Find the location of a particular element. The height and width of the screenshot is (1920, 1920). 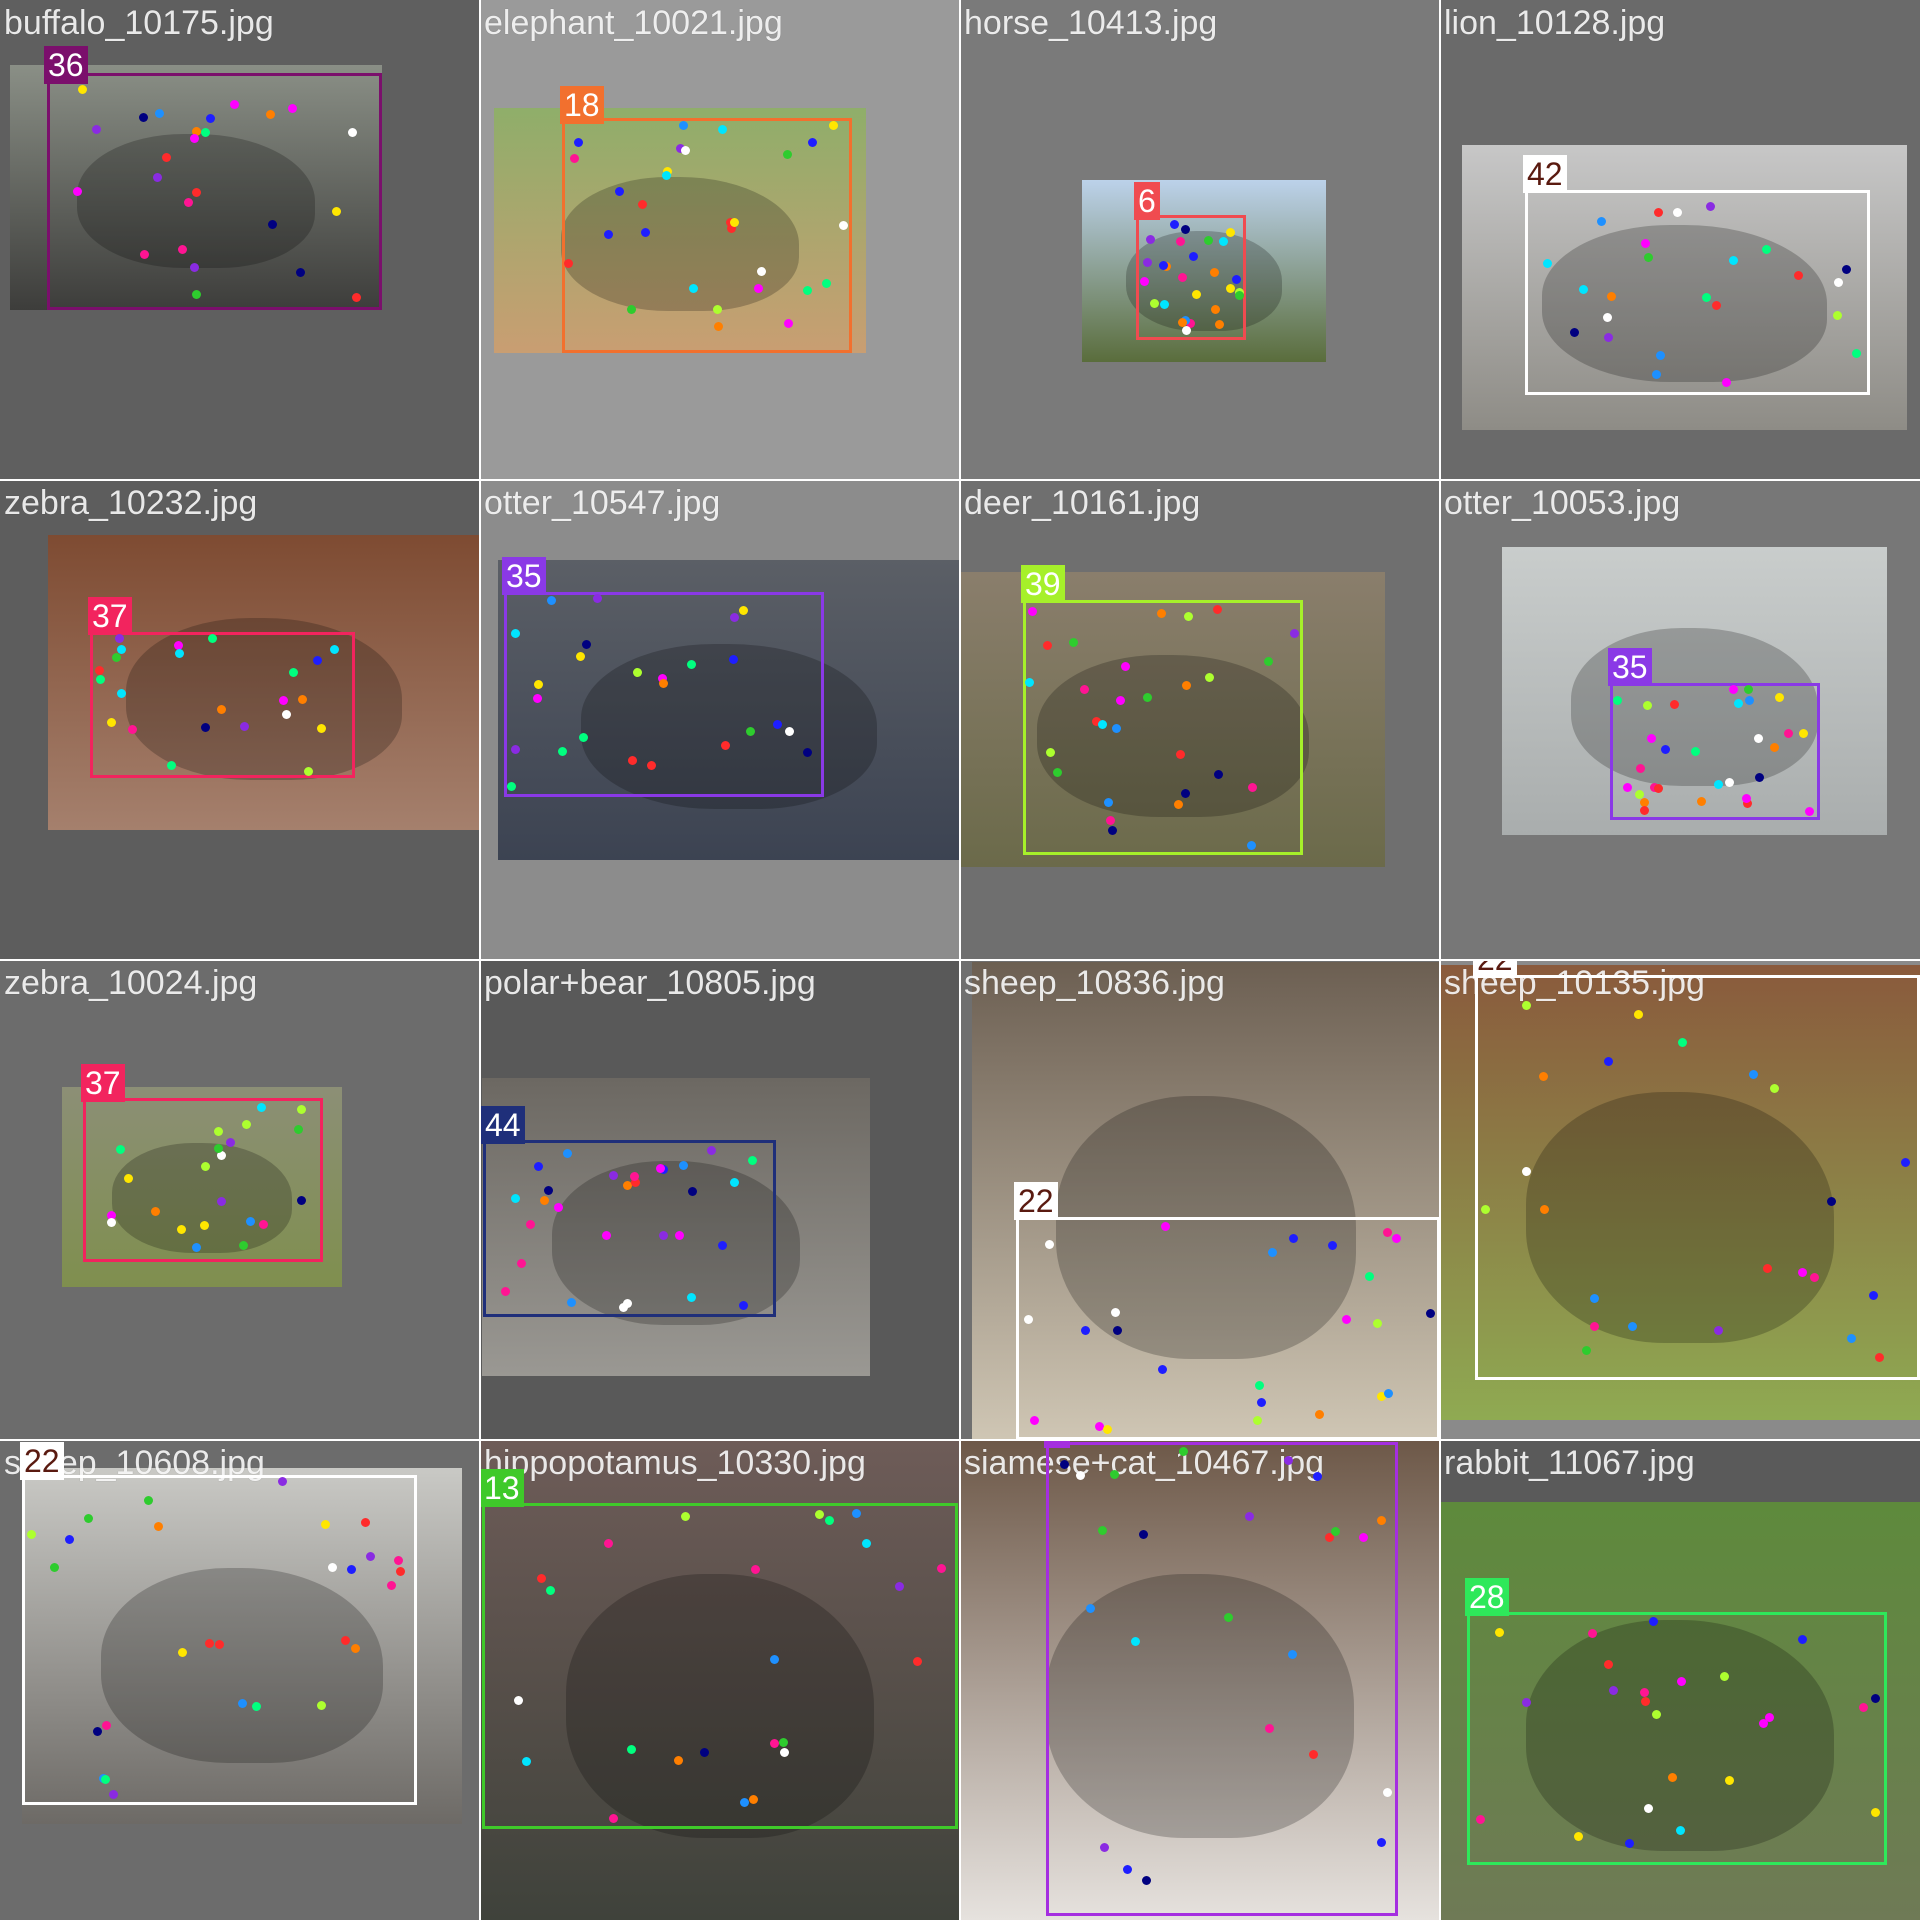

image-tile: lion_10128.jpg 42 is located at coordinates (1680, 240).